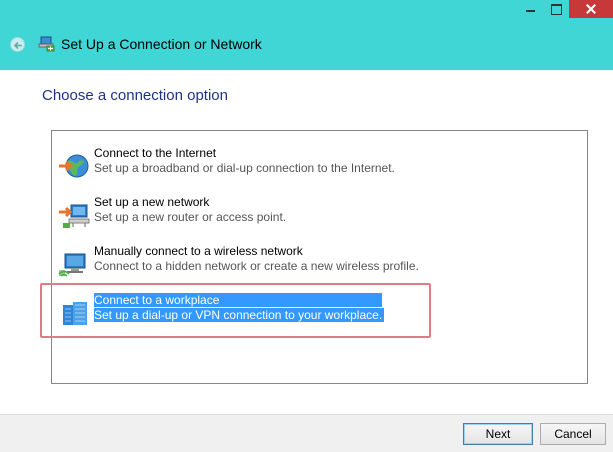  What do you see at coordinates (238, 300) in the screenshot?
I see `option-title: Connect to a workplace` at bounding box center [238, 300].